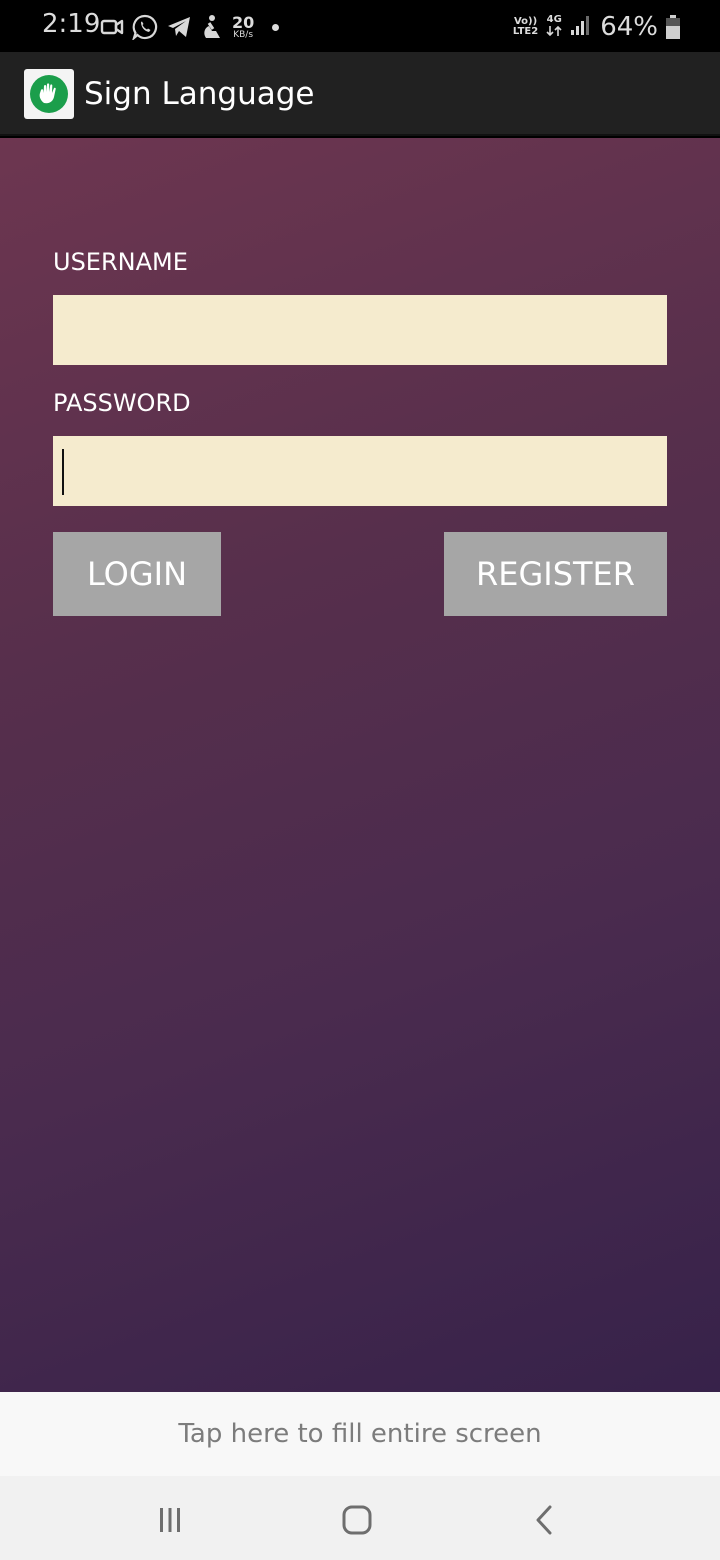  I want to click on home-icon, so click(357, 1520).